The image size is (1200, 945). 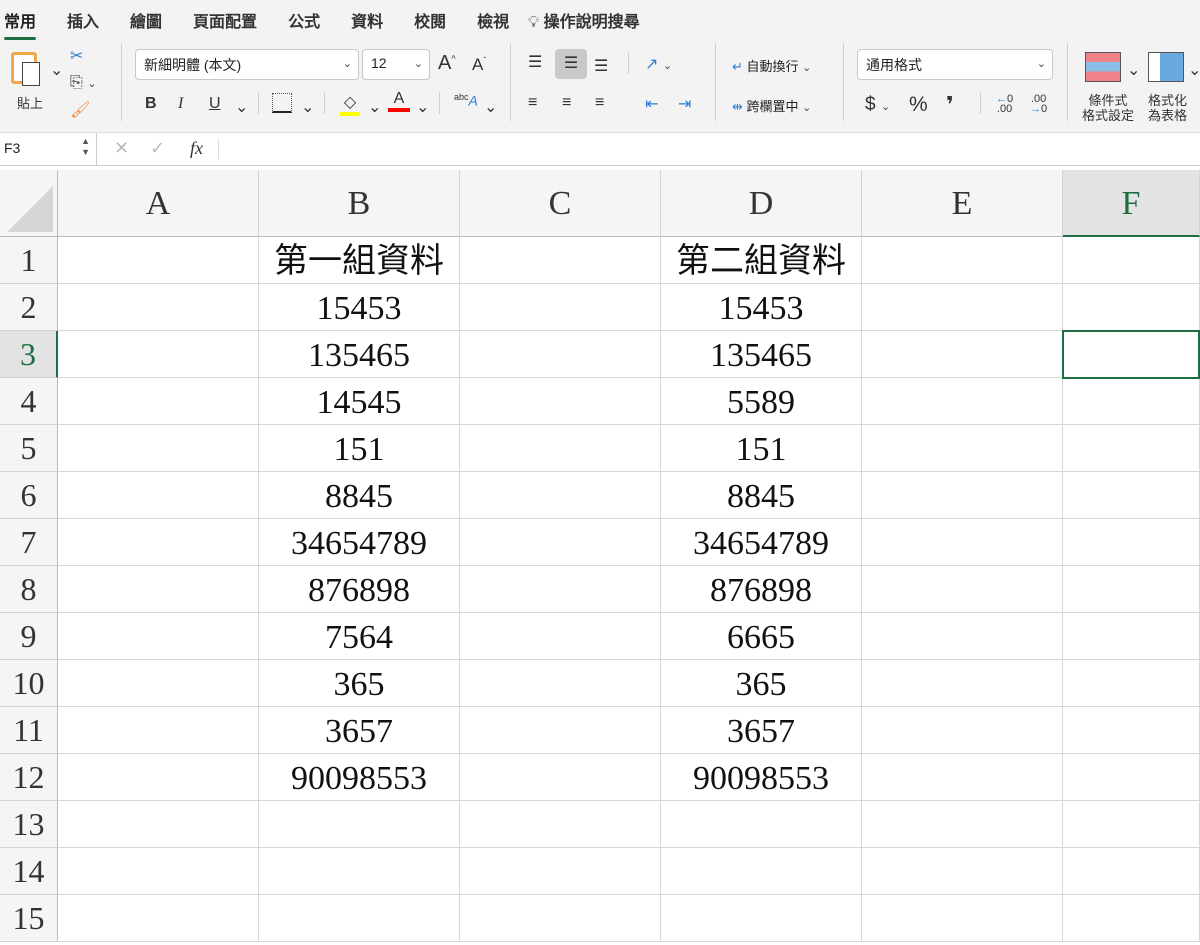 What do you see at coordinates (560, 260) in the screenshot?
I see `cell-C1` at bounding box center [560, 260].